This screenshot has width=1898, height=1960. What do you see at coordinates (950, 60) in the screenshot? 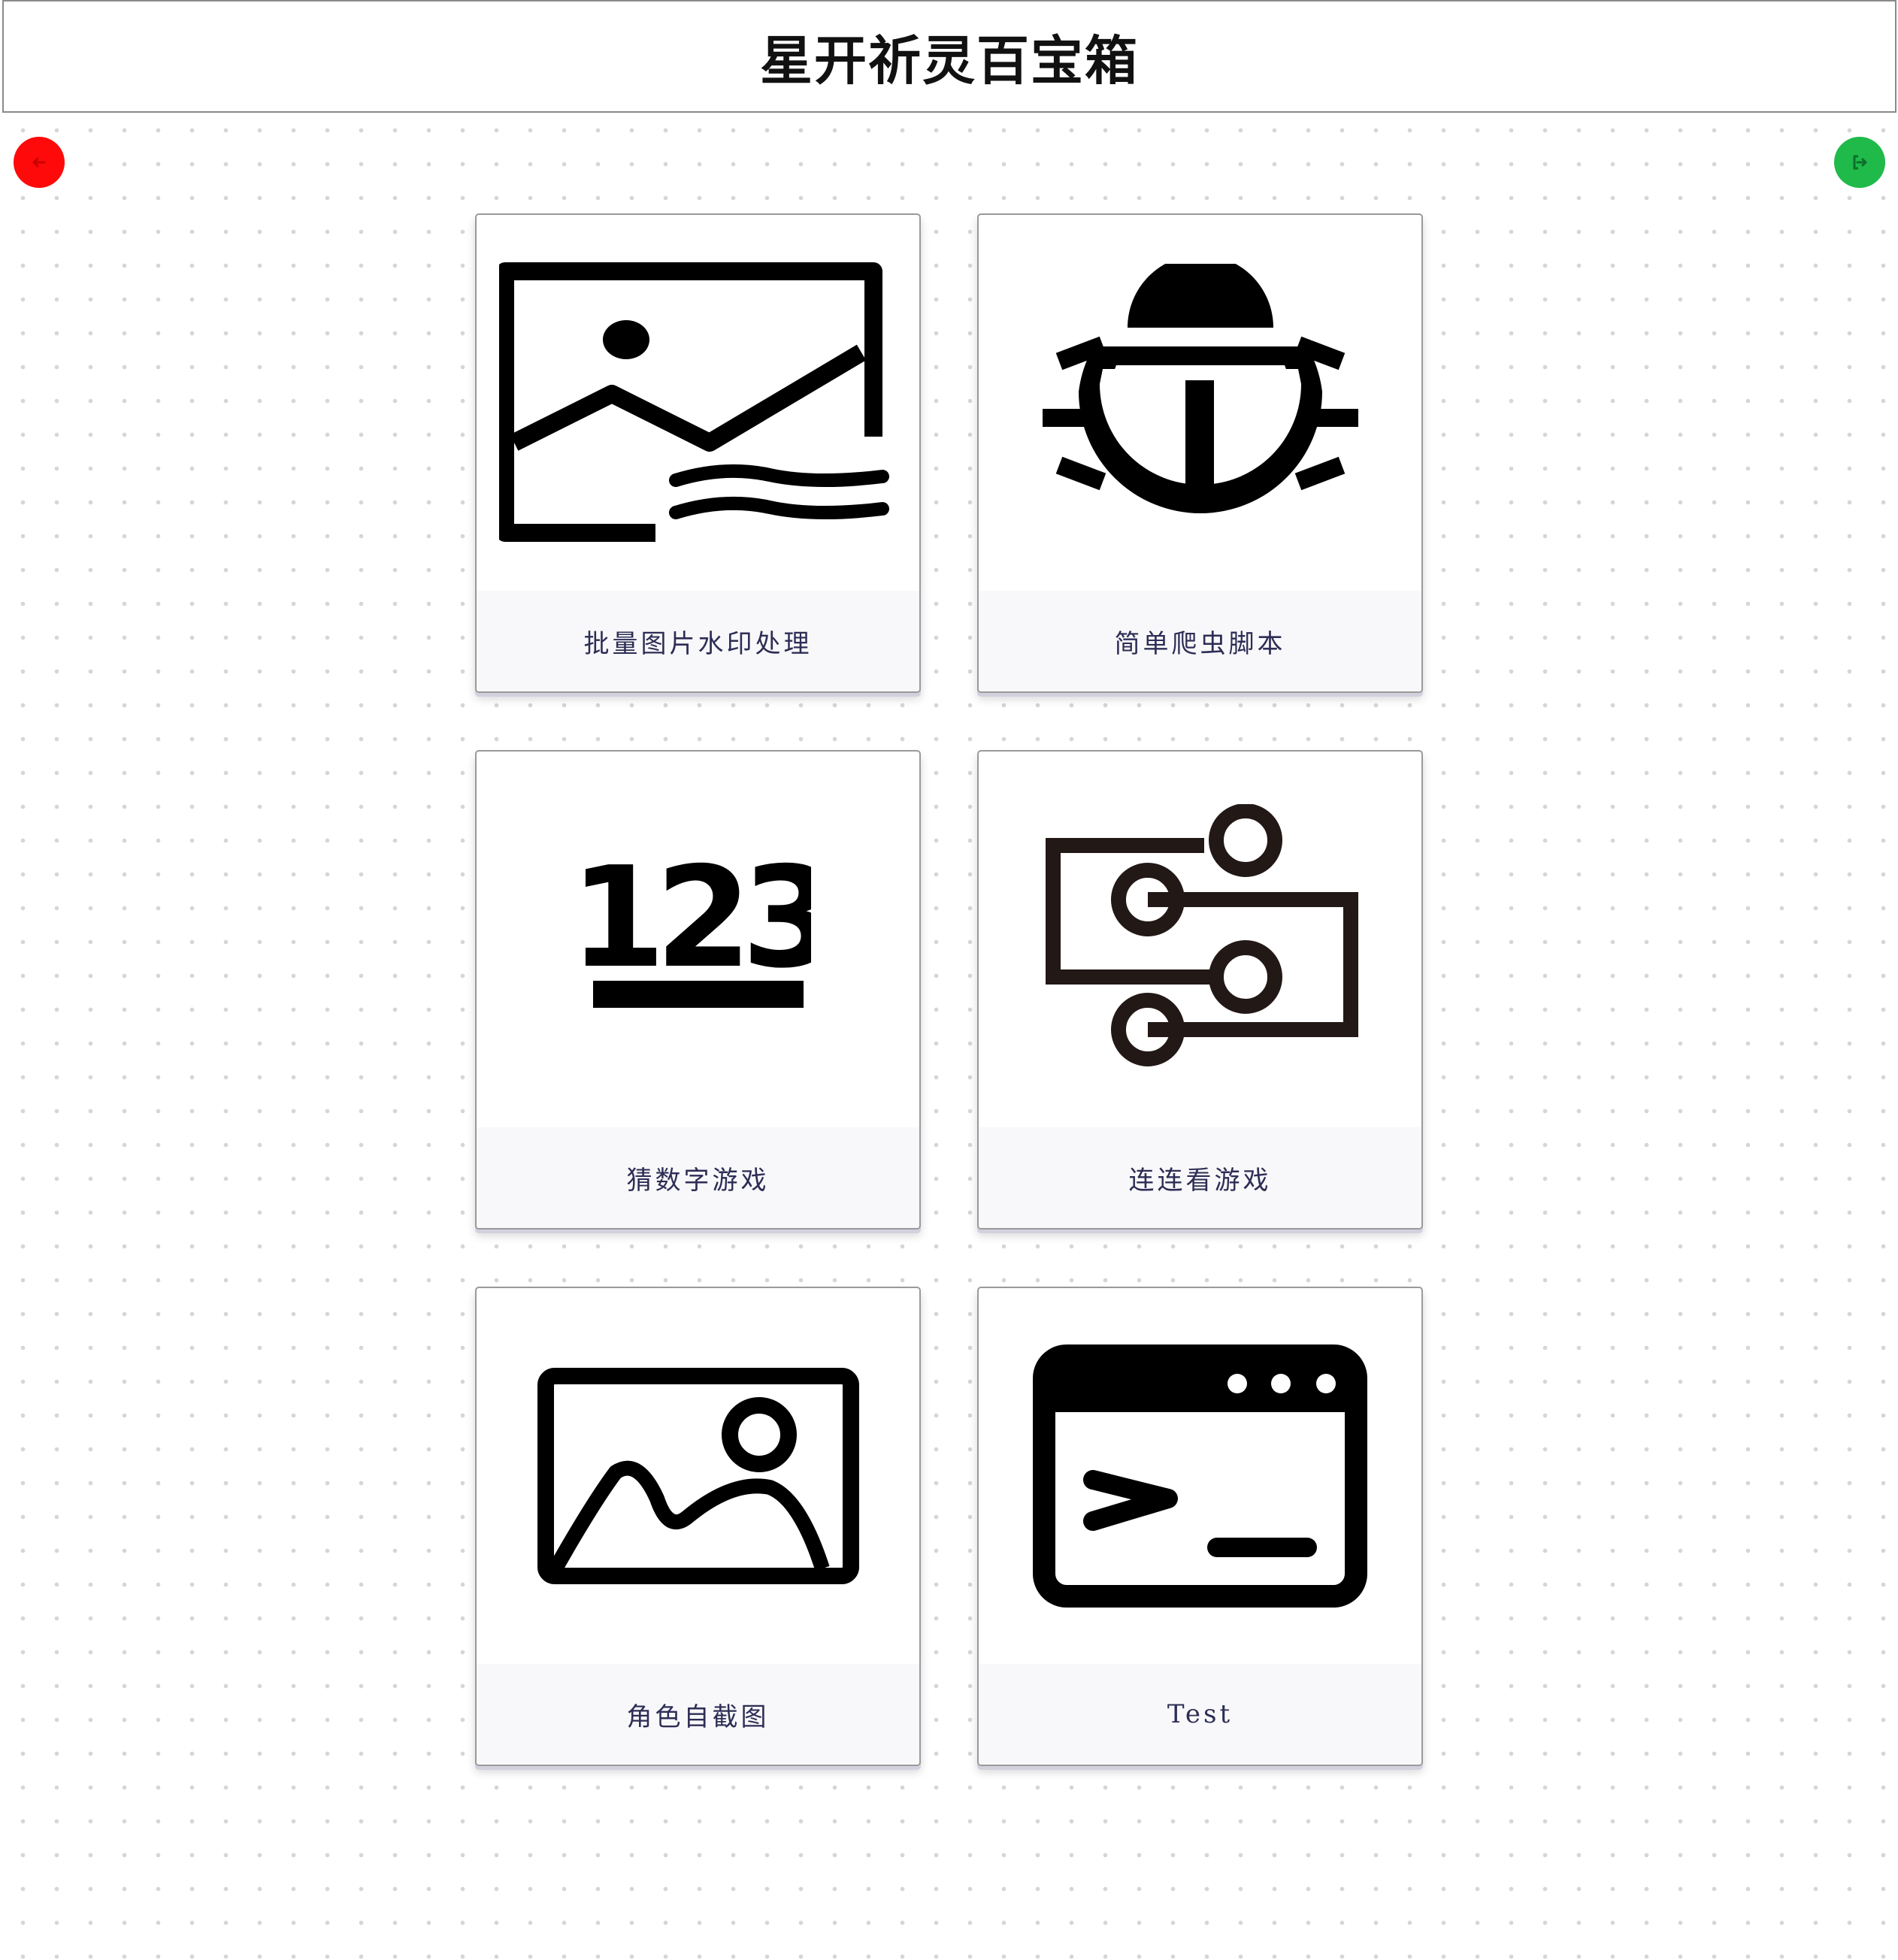
I see `page-title: 星开祈灵百宝箱` at bounding box center [950, 60].